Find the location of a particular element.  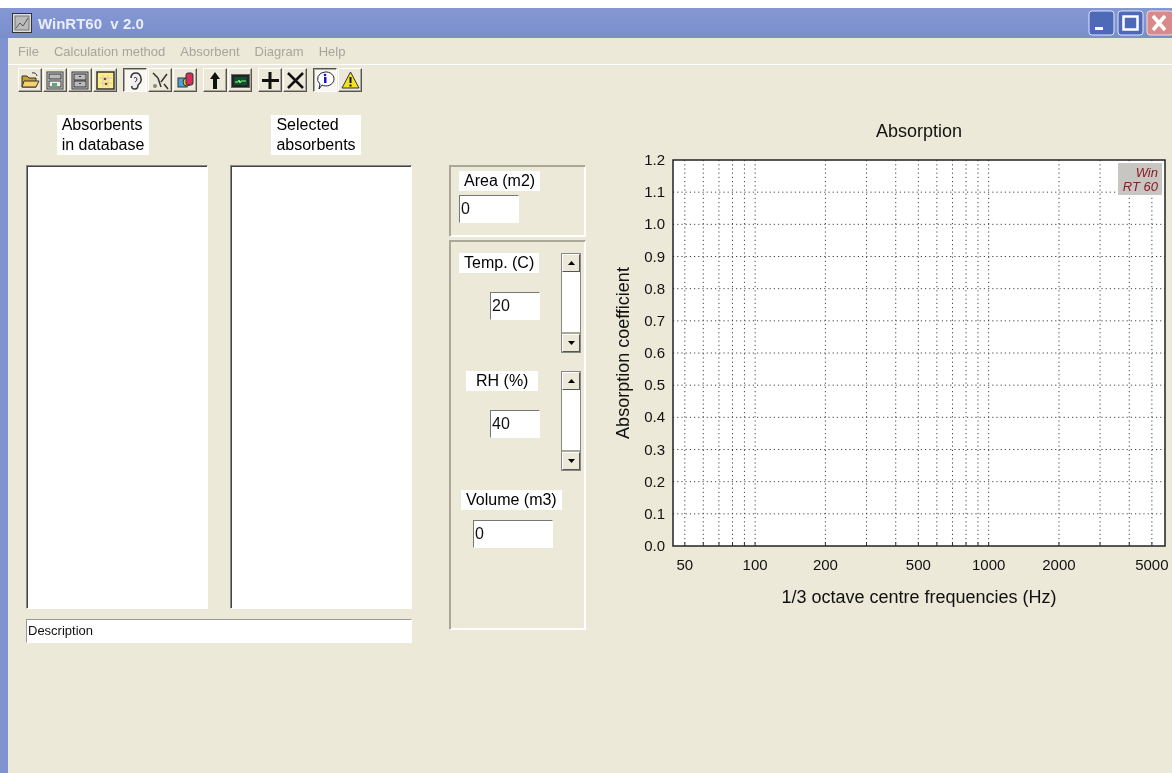

field-label: RH (%) is located at coordinates (502, 381).